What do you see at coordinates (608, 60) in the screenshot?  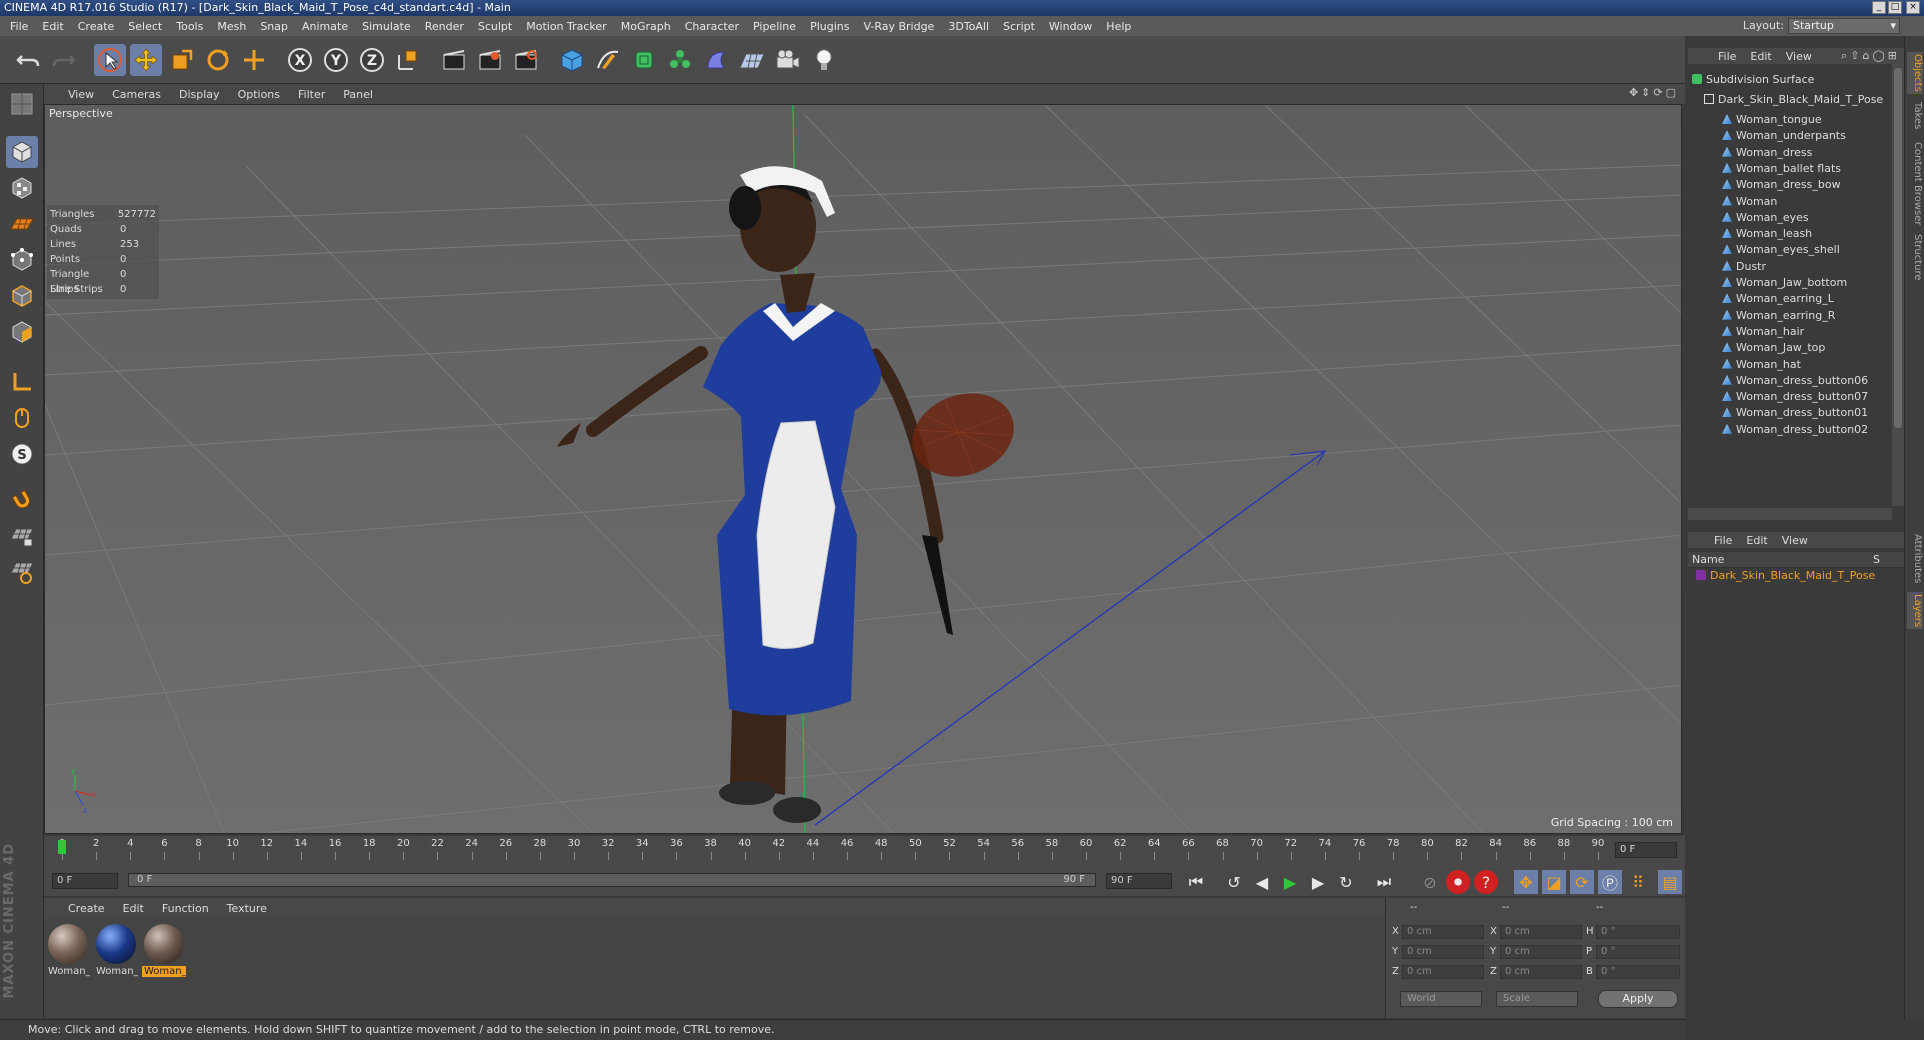 I see `add-spline-button` at bounding box center [608, 60].